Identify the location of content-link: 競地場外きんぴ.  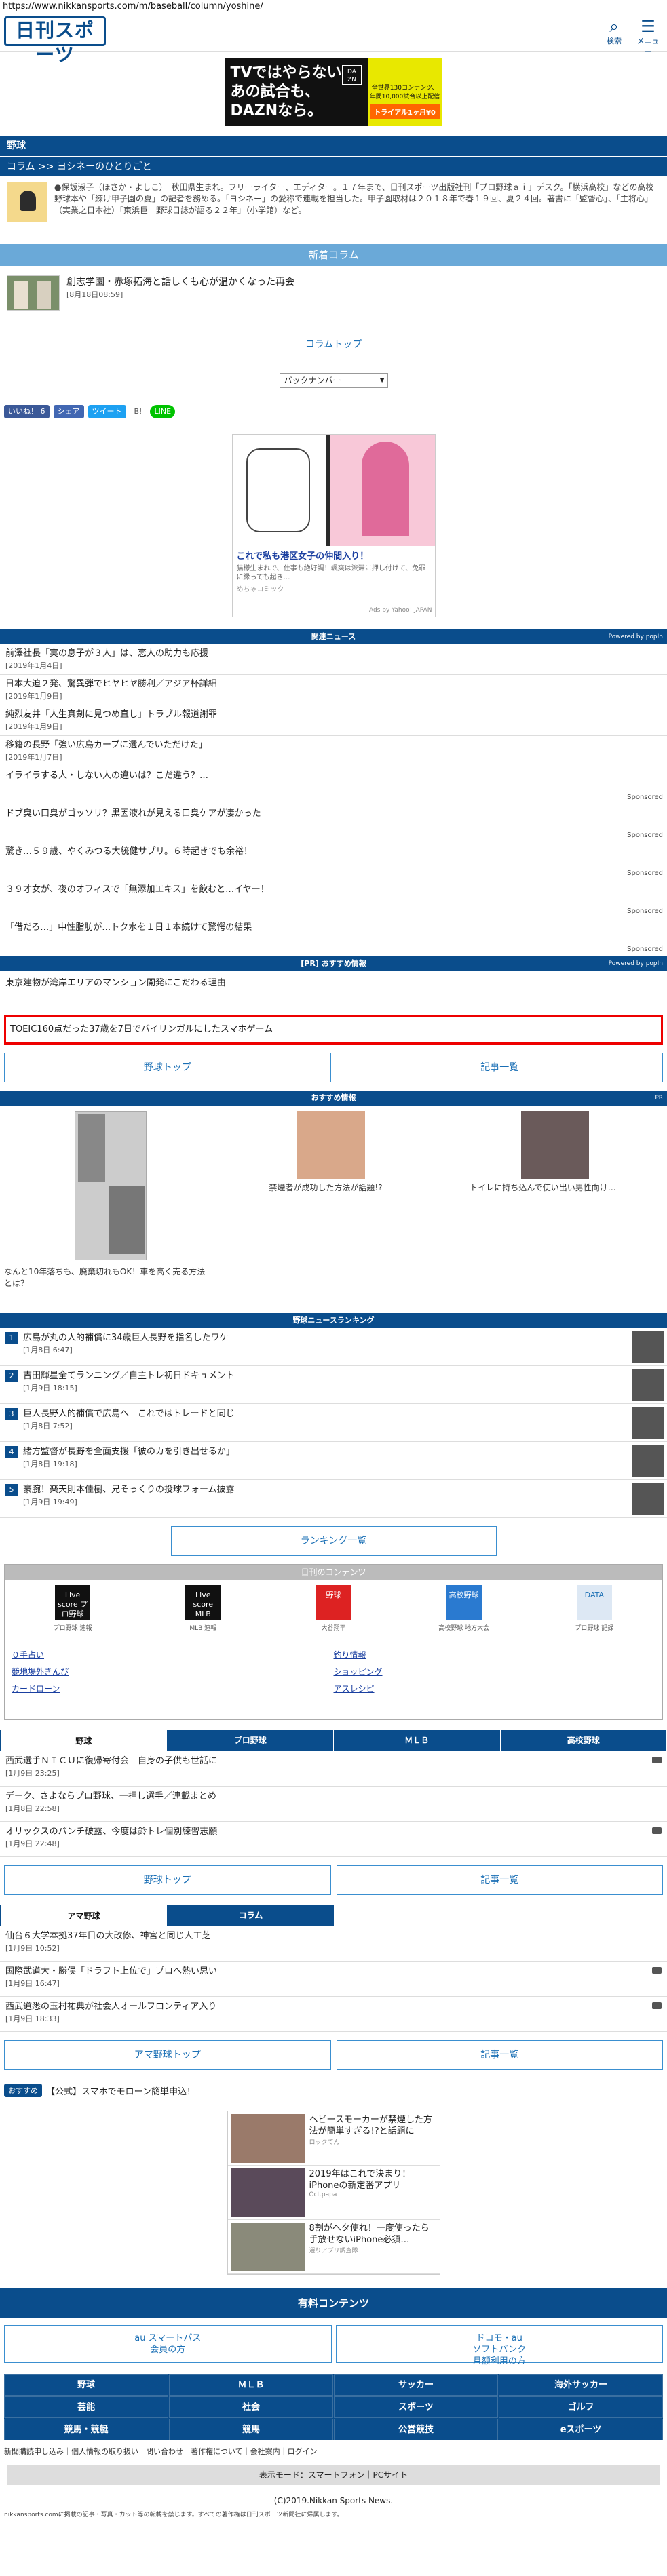
(173, 1671).